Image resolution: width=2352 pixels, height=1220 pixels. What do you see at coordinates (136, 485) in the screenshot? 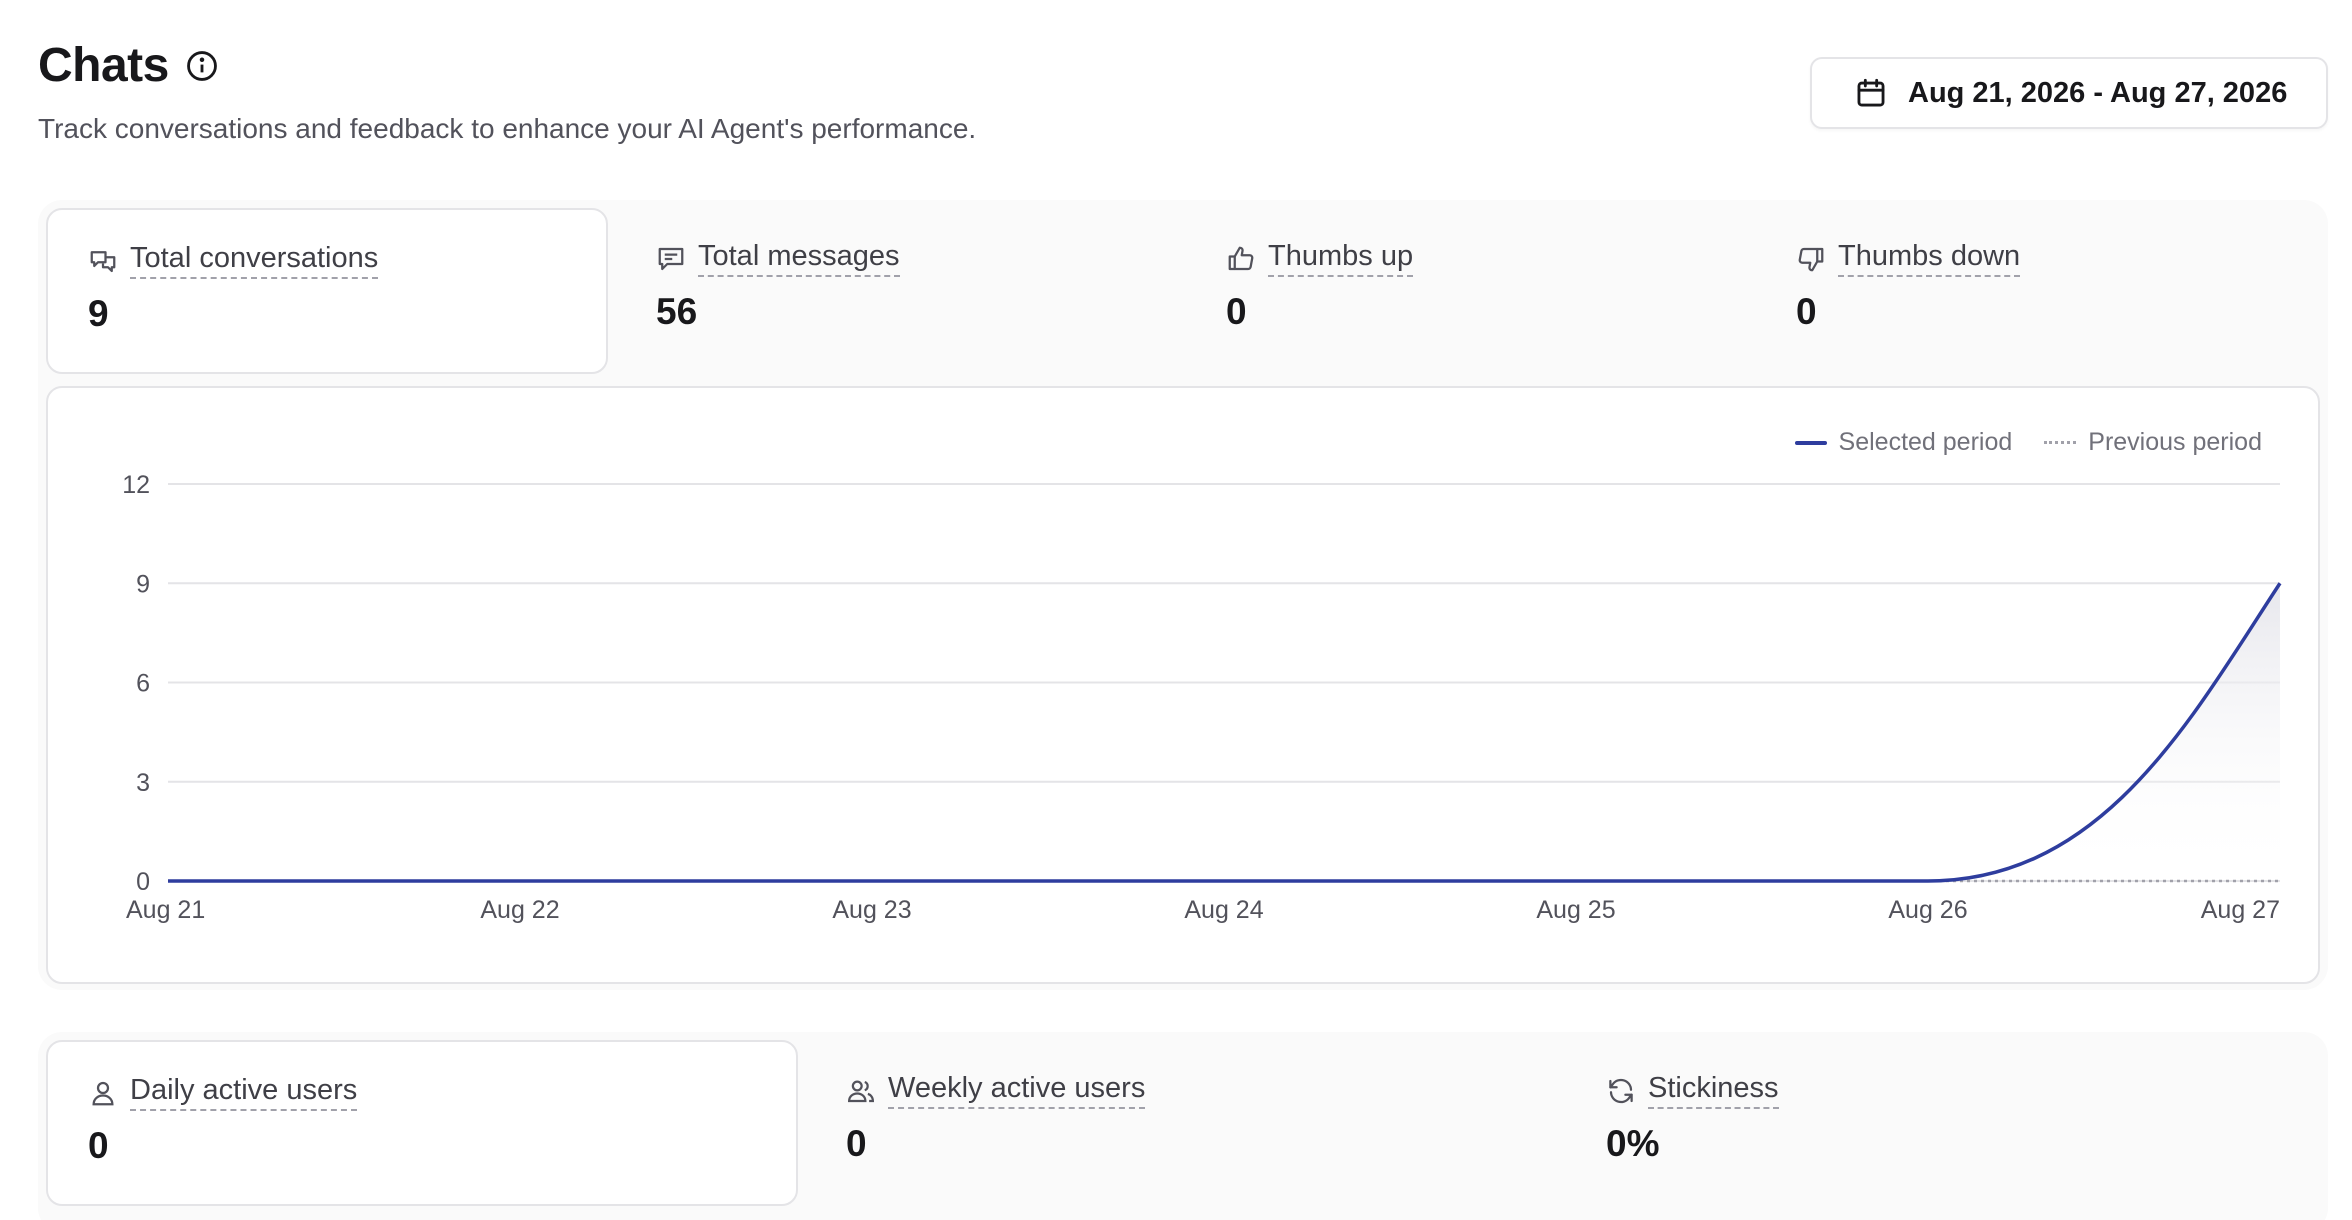
I see `y-tick-label: 12` at bounding box center [136, 485].